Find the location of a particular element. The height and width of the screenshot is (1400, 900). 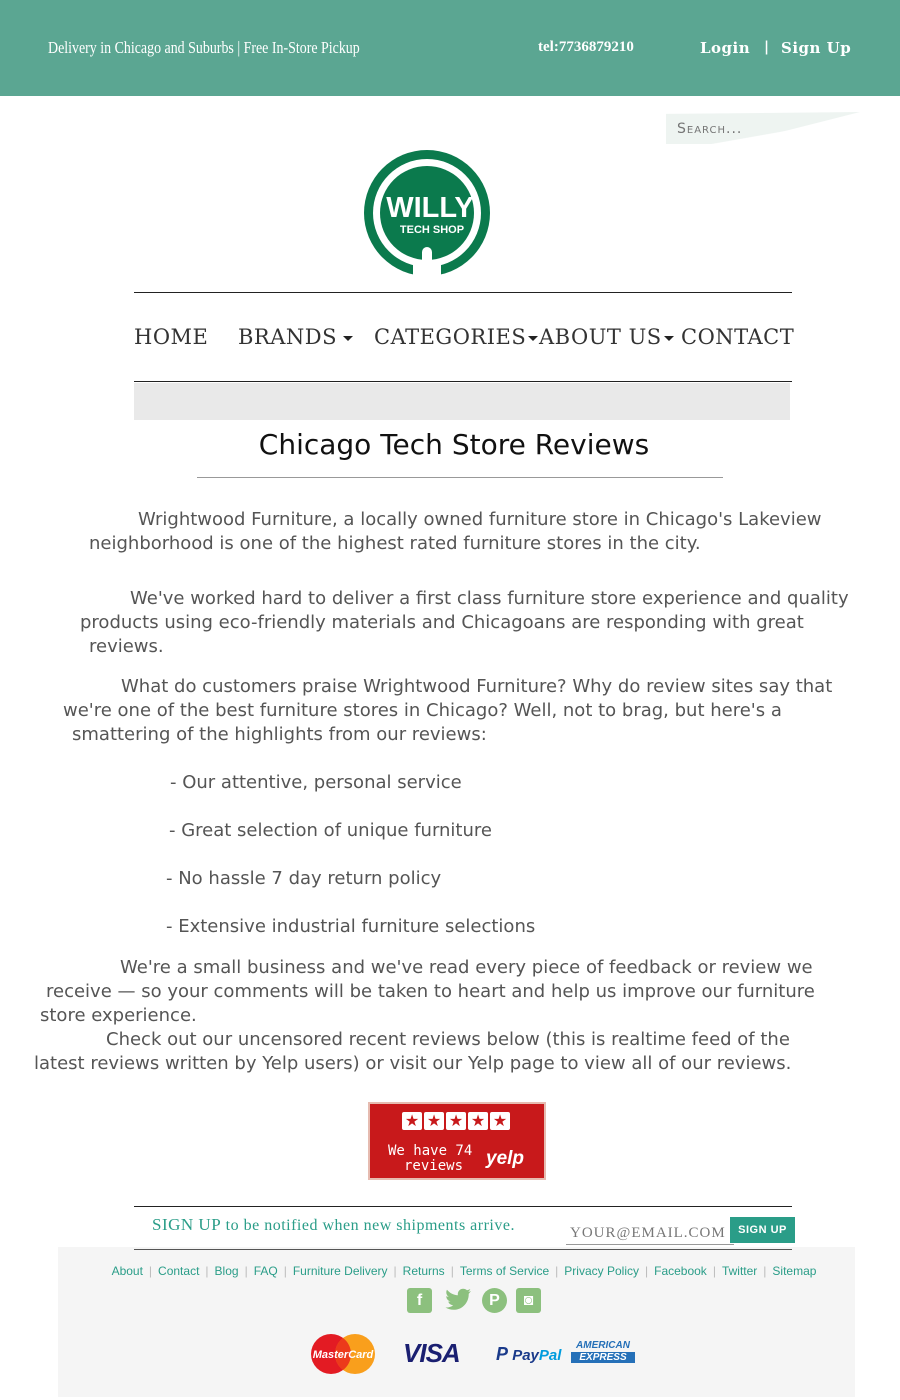

amex-text-line: AMERICAN is located at coordinates (603, 1345).